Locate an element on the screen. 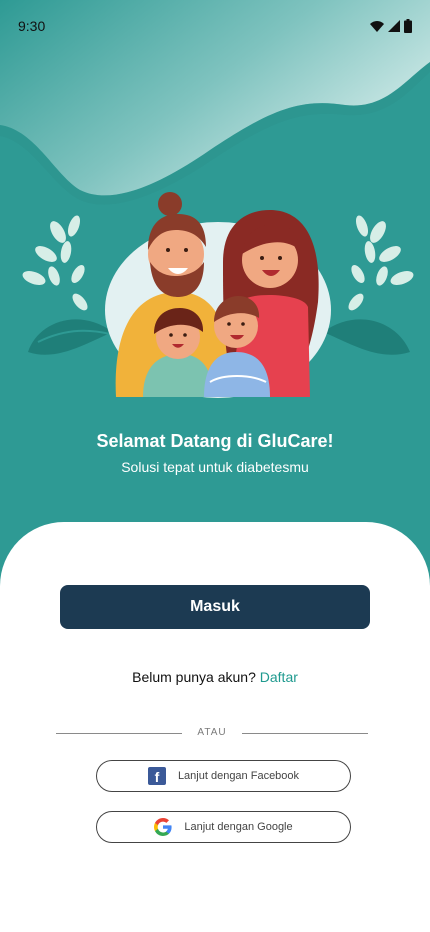  leaves-left is located at coordinates (55, 263).